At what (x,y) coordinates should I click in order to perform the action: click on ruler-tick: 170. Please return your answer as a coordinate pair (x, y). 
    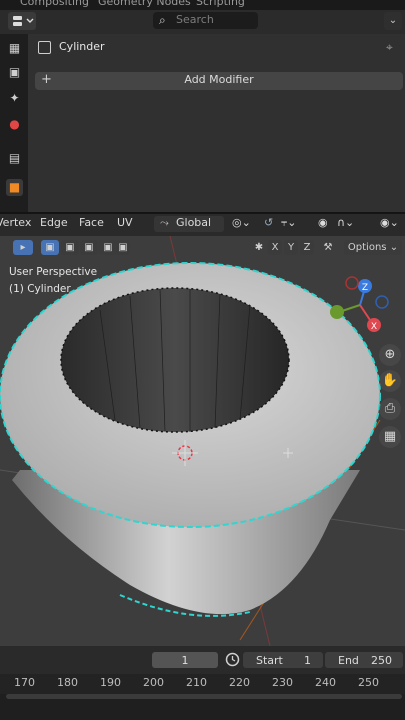
    Looking at the image, I should click on (24, 682).